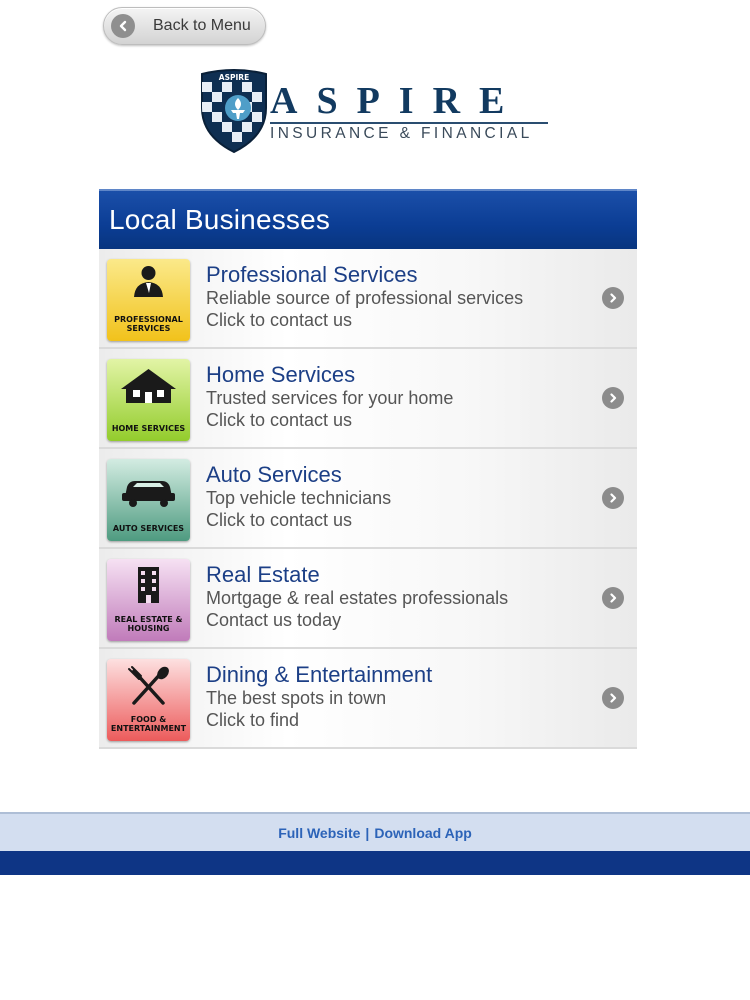 The height and width of the screenshot is (1000, 750). Describe the element at coordinates (148, 724) in the screenshot. I see `thumb-caption: FOOD & ENTERTAINMENT` at that location.